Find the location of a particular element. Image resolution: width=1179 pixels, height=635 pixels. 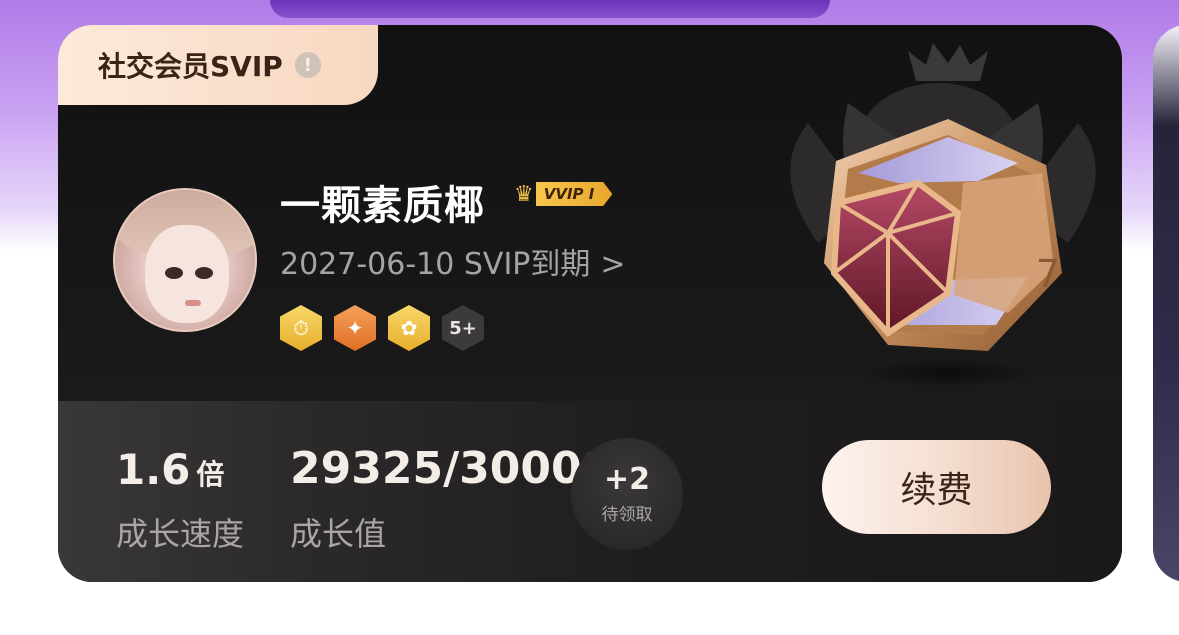

membership-type-tag: 社交会员SVIP ! is located at coordinates (218, 65).